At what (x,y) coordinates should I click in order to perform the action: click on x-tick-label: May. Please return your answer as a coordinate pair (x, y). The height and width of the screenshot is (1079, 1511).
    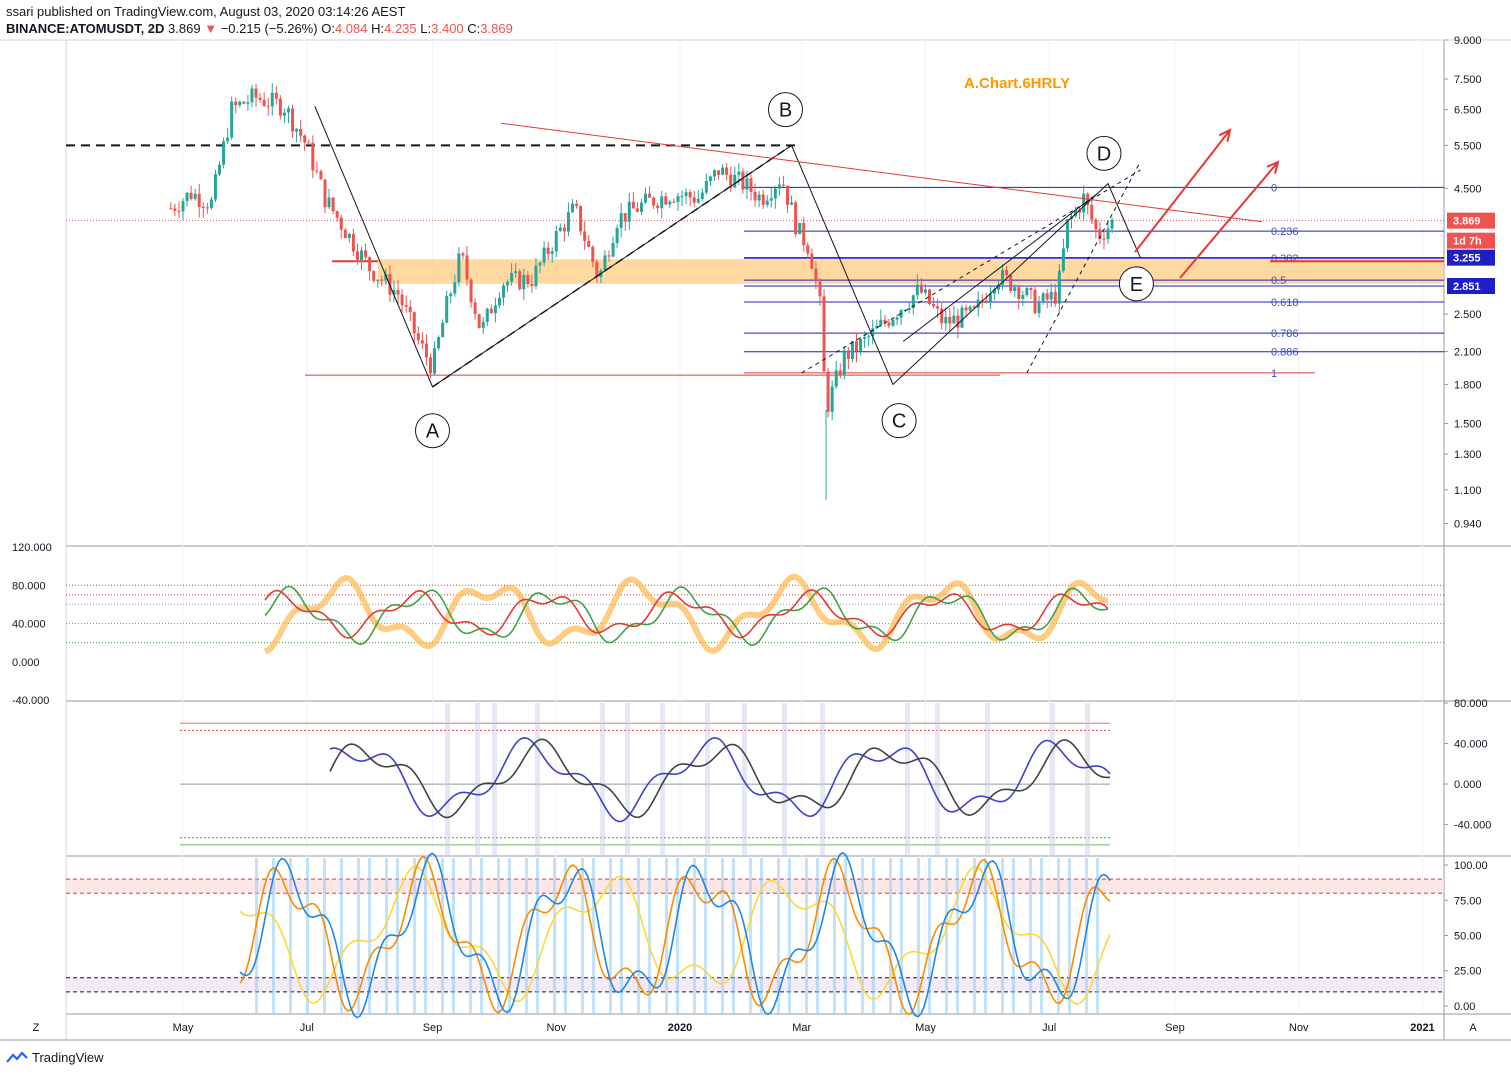
    Looking at the image, I should click on (925, 1028).